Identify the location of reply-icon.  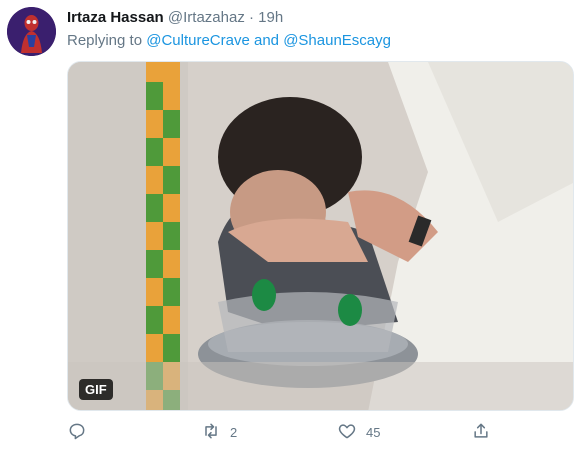
(77, 432).